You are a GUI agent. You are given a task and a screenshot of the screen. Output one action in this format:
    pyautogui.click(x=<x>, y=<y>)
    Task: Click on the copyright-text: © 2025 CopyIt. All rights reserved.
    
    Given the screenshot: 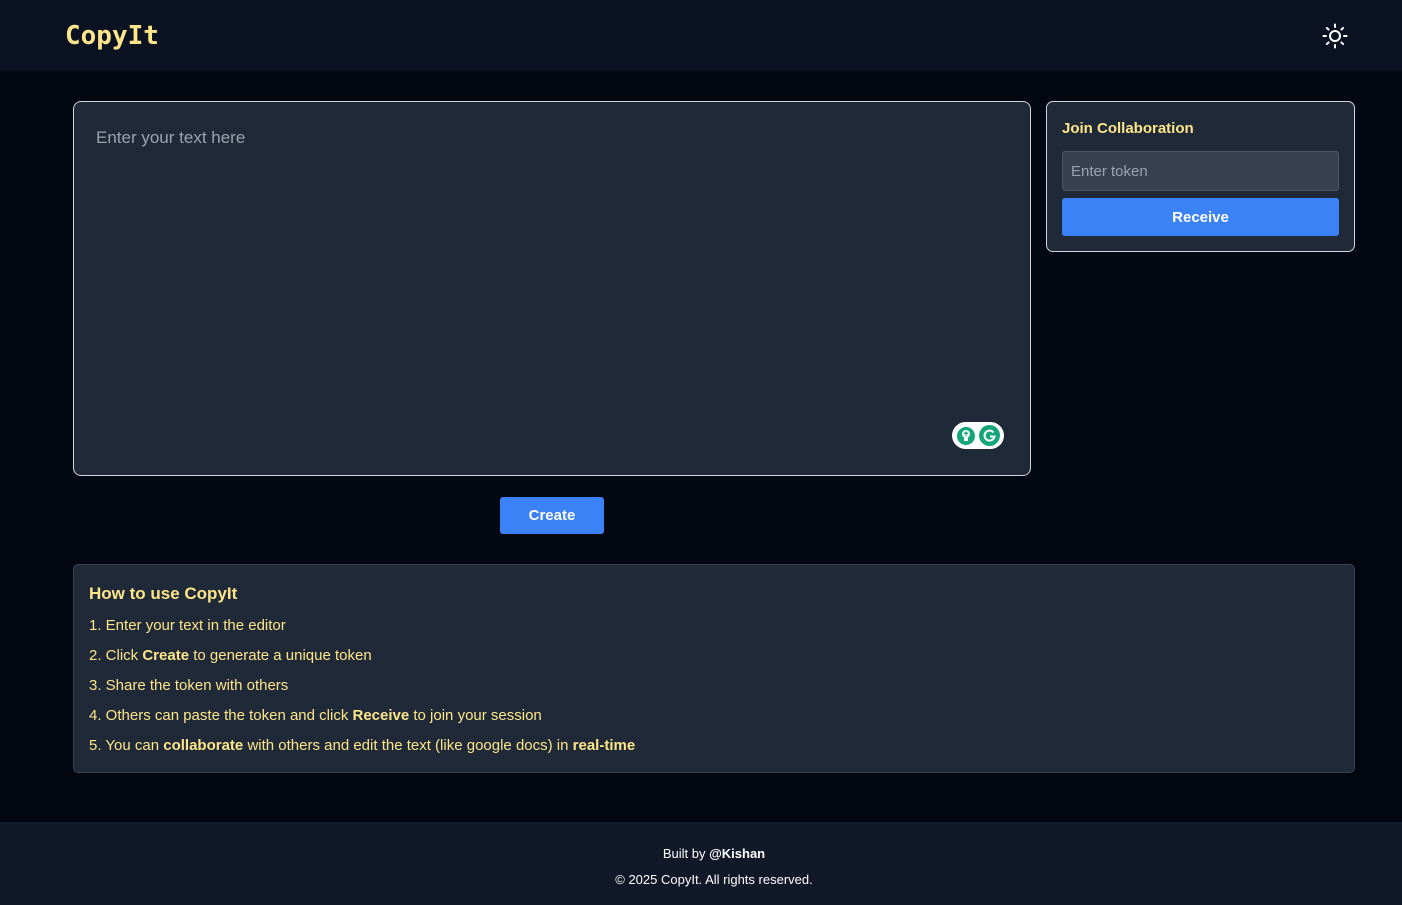 What is the action you would take?
    pyautogui.click(x=714, y=879)
    